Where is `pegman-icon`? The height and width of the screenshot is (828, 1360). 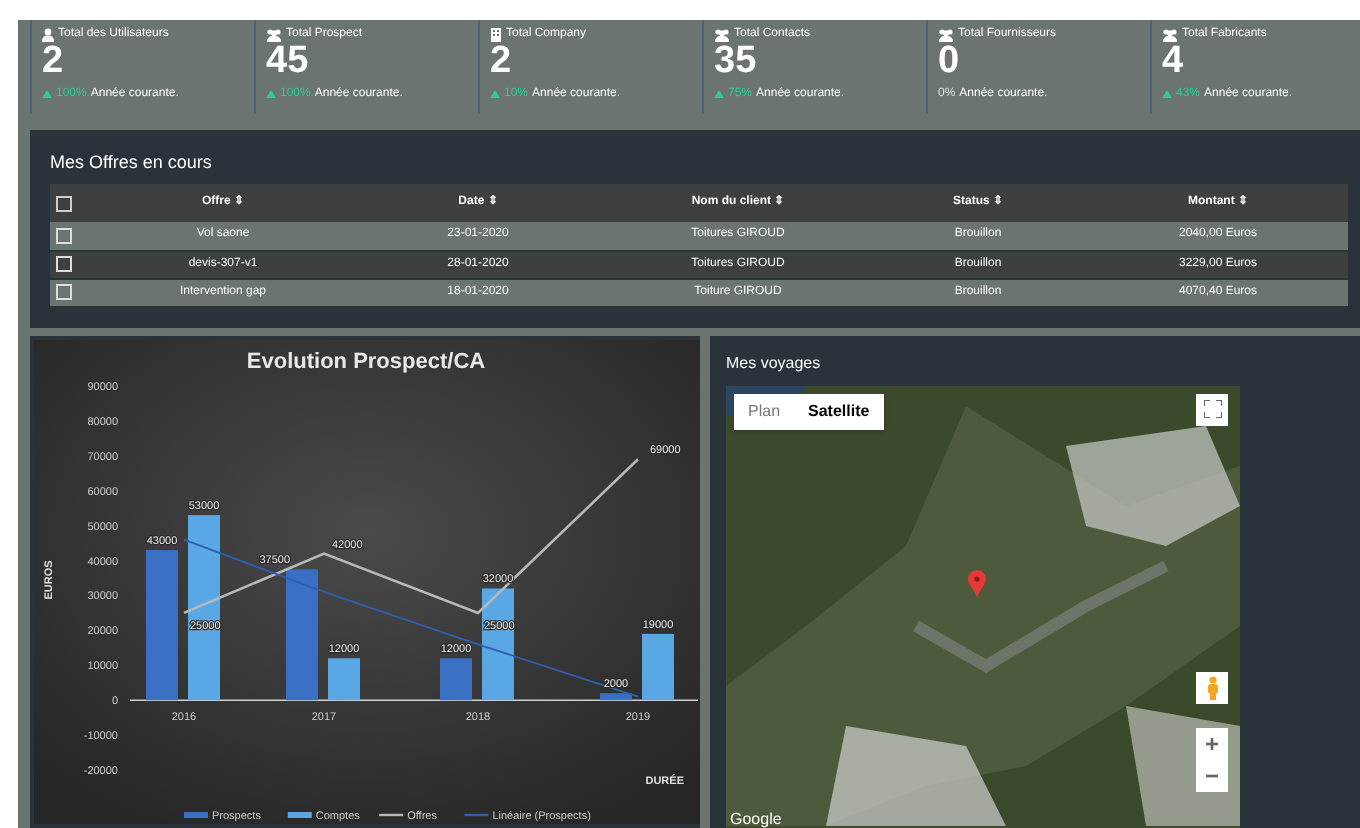
pegman-icon is located at coordinates (1212, 687).